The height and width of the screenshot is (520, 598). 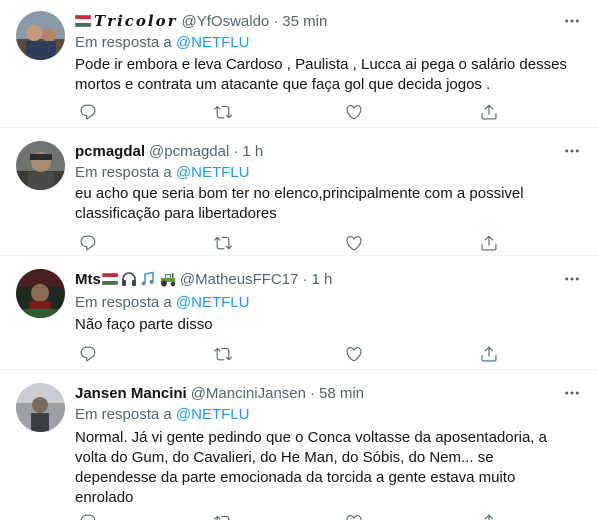 What do you see at coordinates (129, 279) in the screenshot?
I see `headphones-icon` at bounding box center [129, 279].